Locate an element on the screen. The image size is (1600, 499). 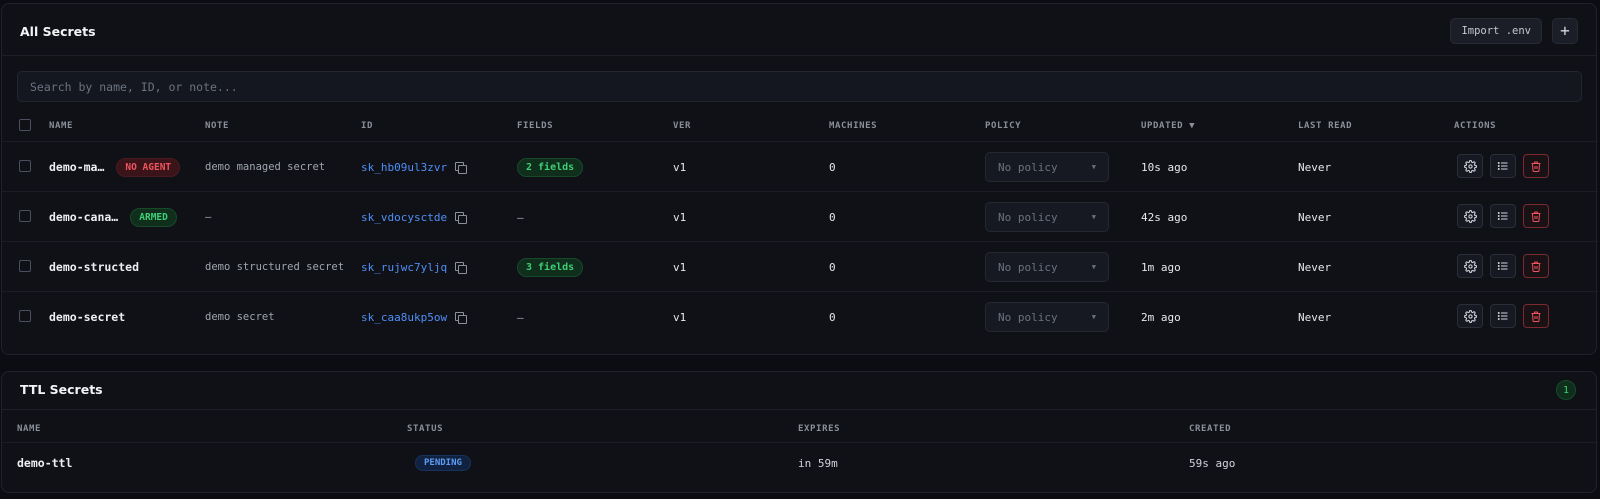
search-input is located at coordinates (799, 86).